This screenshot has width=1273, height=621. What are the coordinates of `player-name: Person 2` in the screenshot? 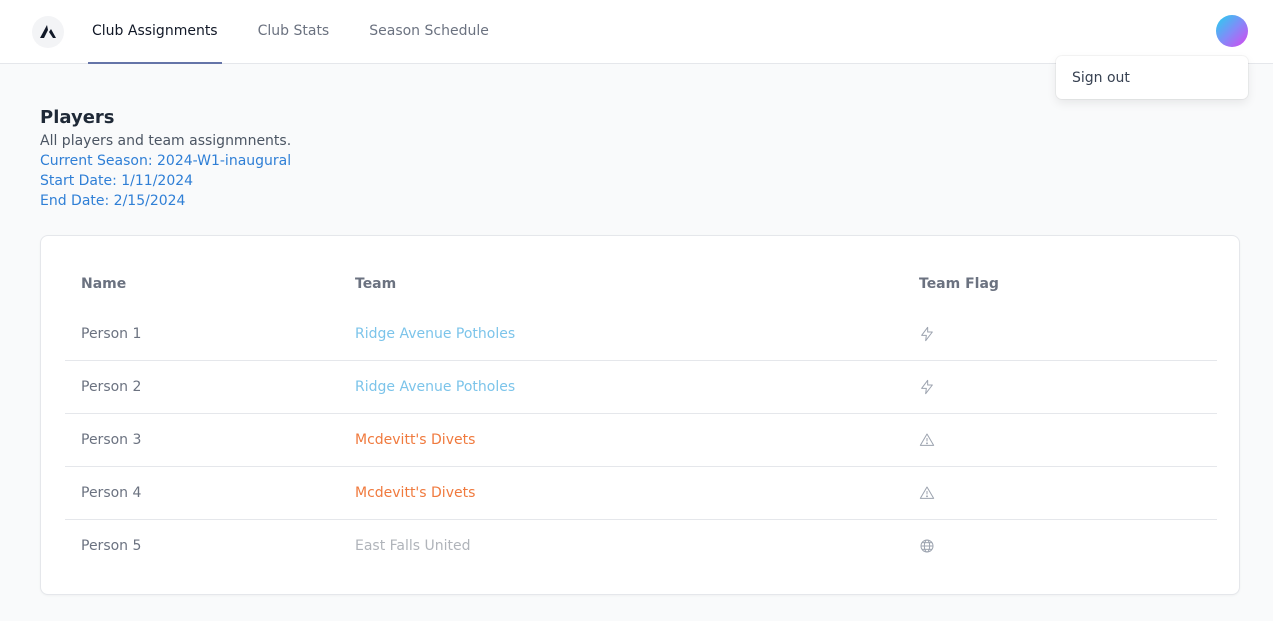 It's located at (111, 387).